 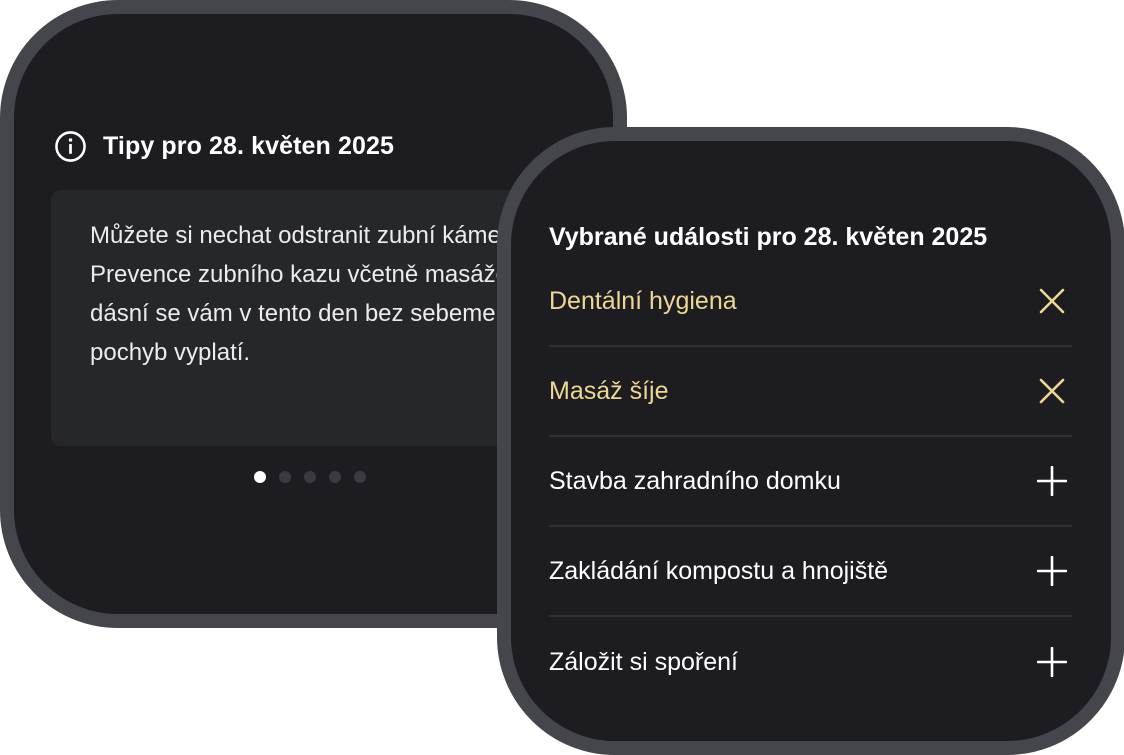 What do you see at coordinates (810, 662) in the screenshot?
I see `event-row: Záložit si spoření` at bounding box center [810, 662].